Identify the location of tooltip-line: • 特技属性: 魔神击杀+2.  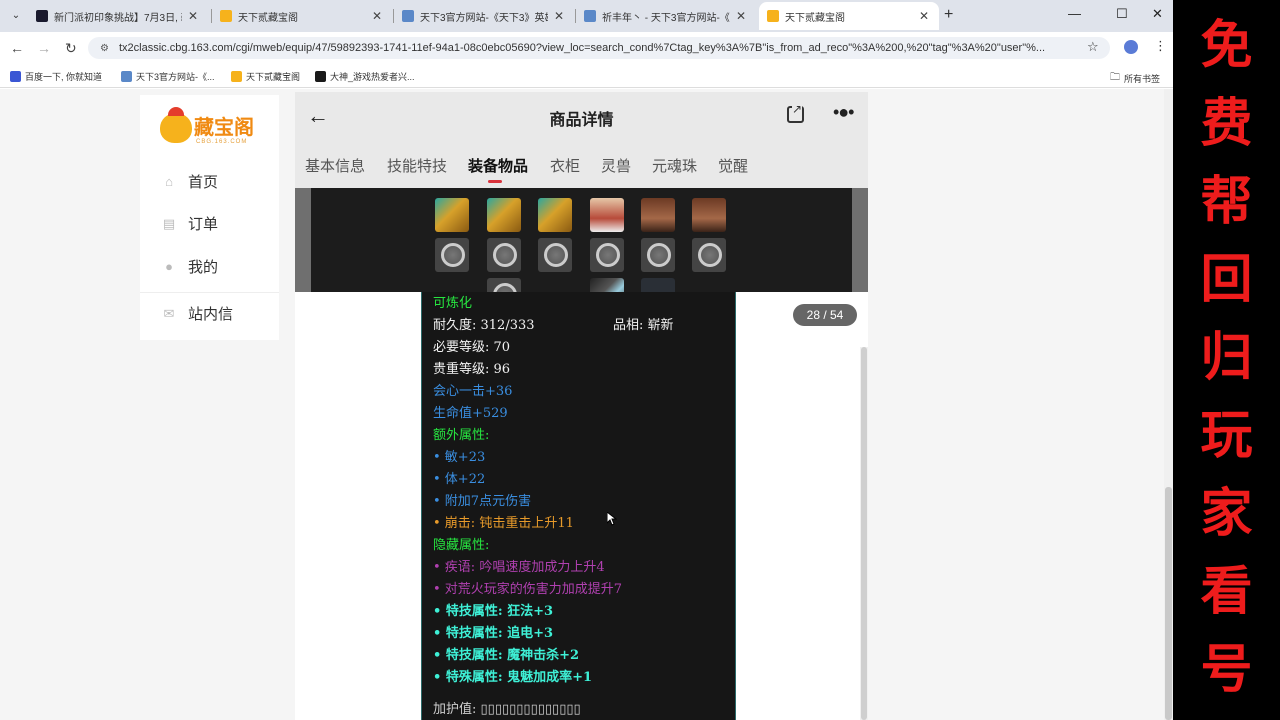
(506, 655).